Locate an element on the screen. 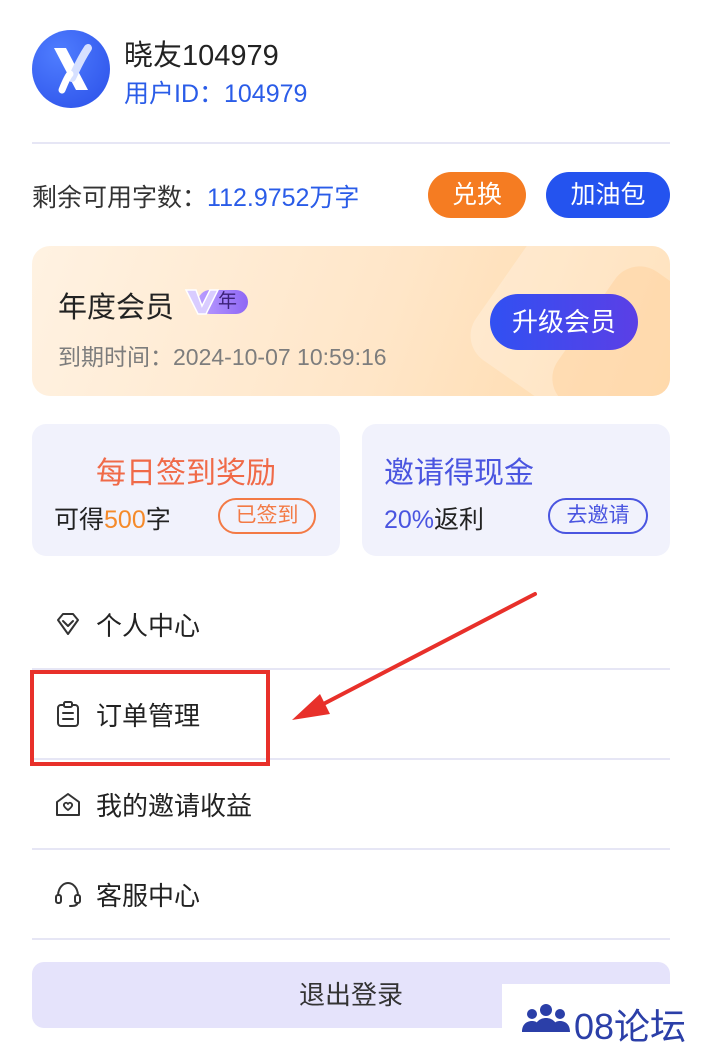  menu-label: 我的邀请收益 is located at coordinates (174, 806).